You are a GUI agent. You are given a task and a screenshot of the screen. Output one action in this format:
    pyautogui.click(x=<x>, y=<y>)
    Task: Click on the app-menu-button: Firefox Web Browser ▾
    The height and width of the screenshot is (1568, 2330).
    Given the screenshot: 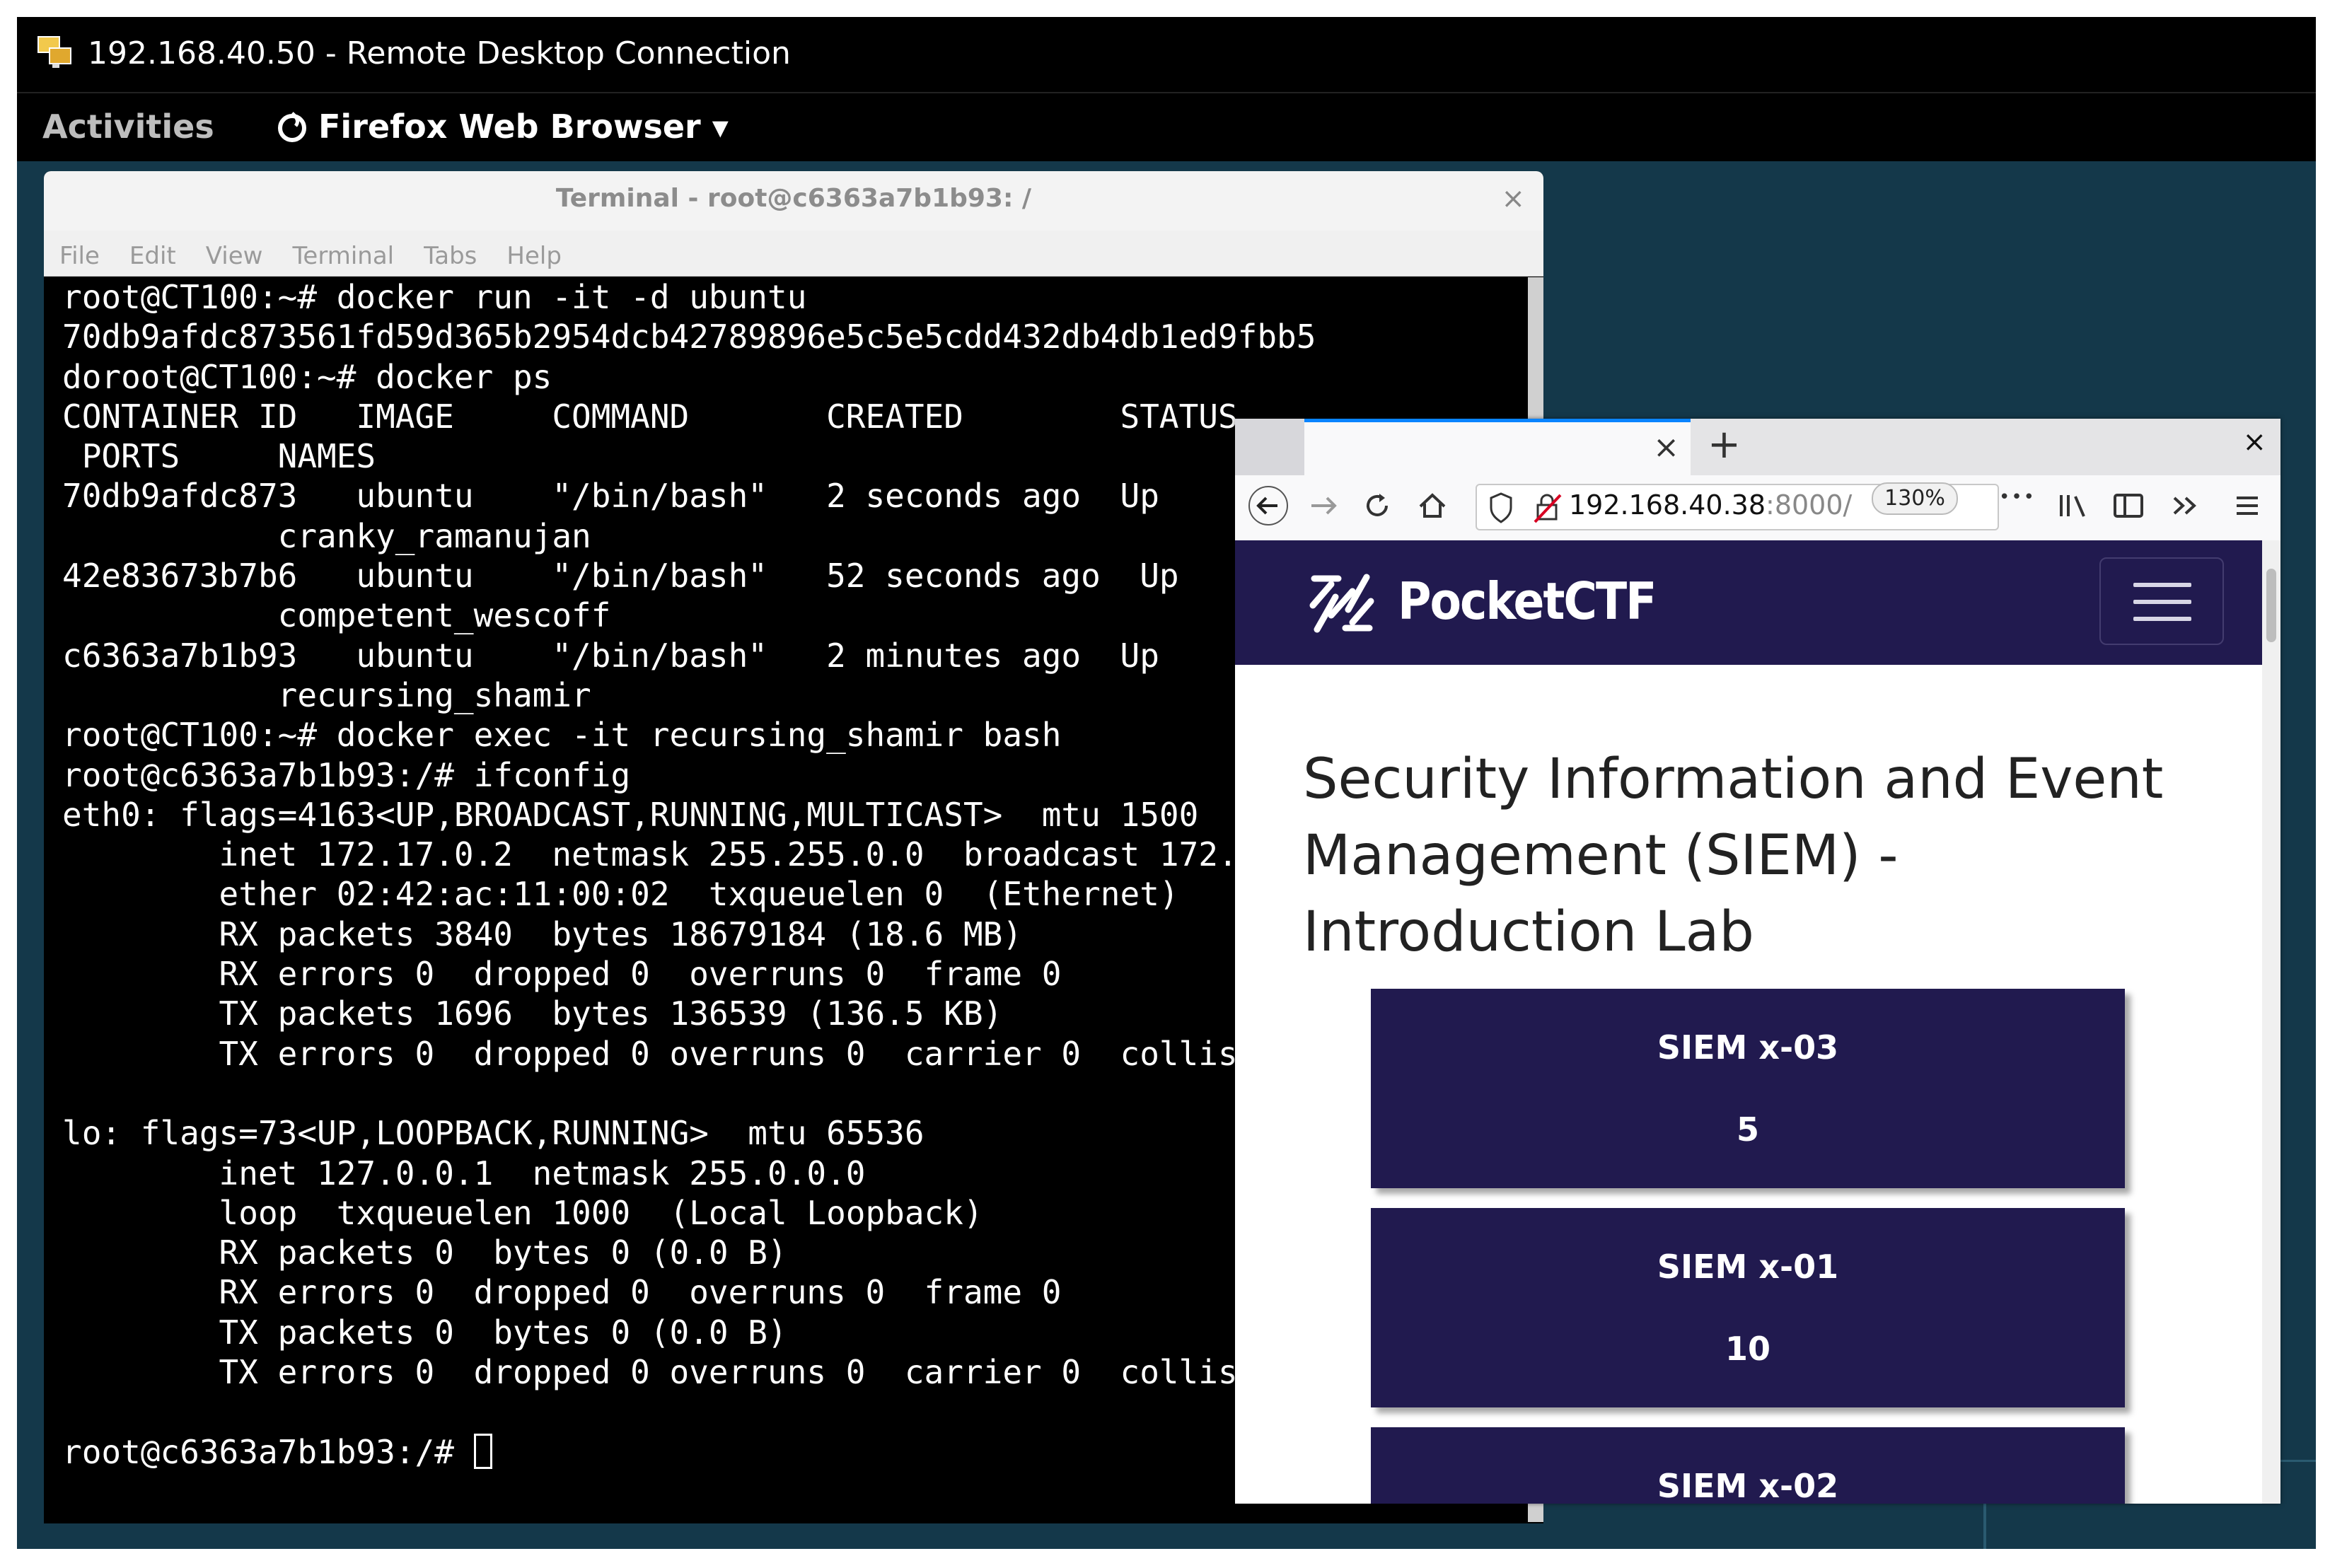 What is the action you would take?
    pyautogui.click(x=502, y=127)
    